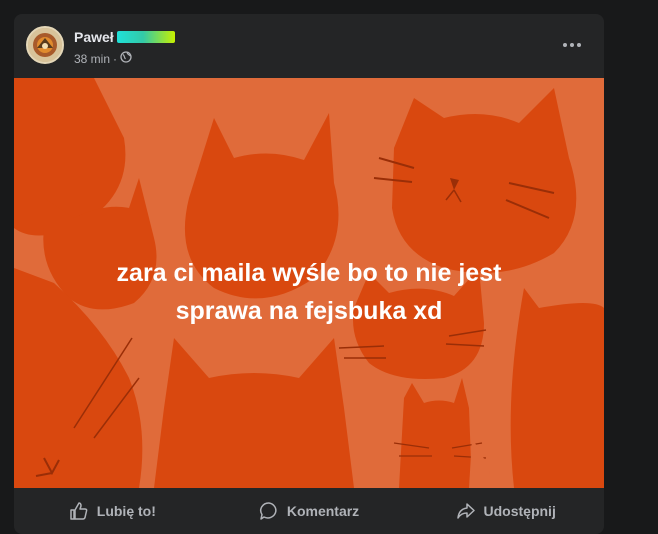  What do you see at coordinates (466, 511) in the screenshot?
I see `share-icon` at bounding box center [466, 511].